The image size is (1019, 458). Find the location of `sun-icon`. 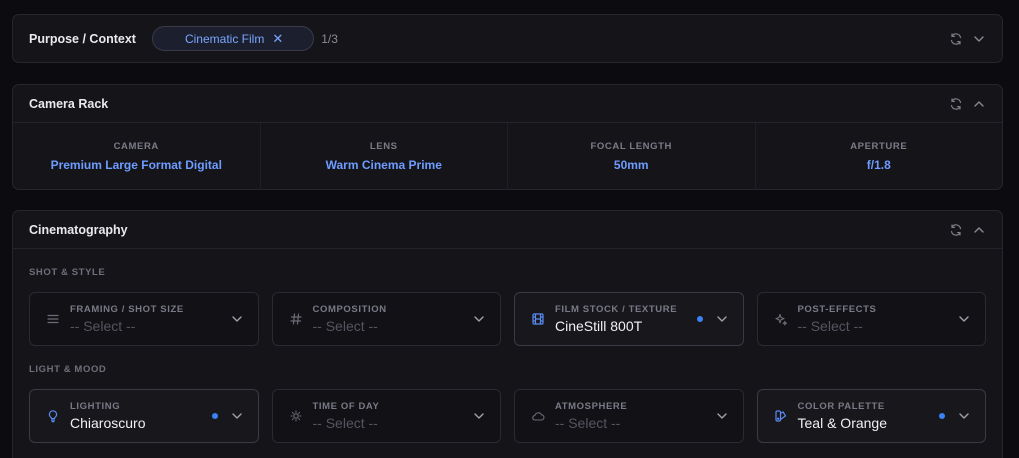

sun-icon is located at coordinates (296, 416).